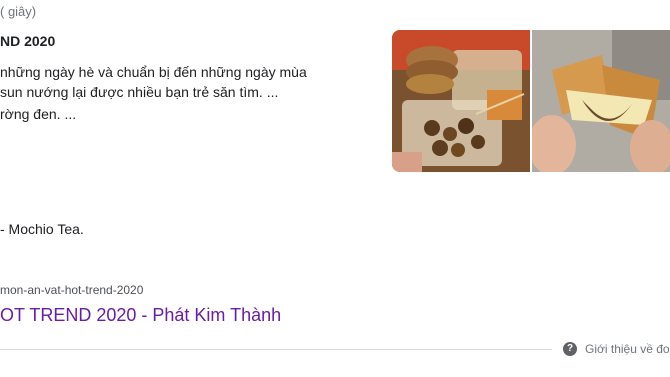 The image size is (670, 377). I want to click on source-url-breadcrumb: mon-an-vat-hot-trend-2020, so click(72, 290).